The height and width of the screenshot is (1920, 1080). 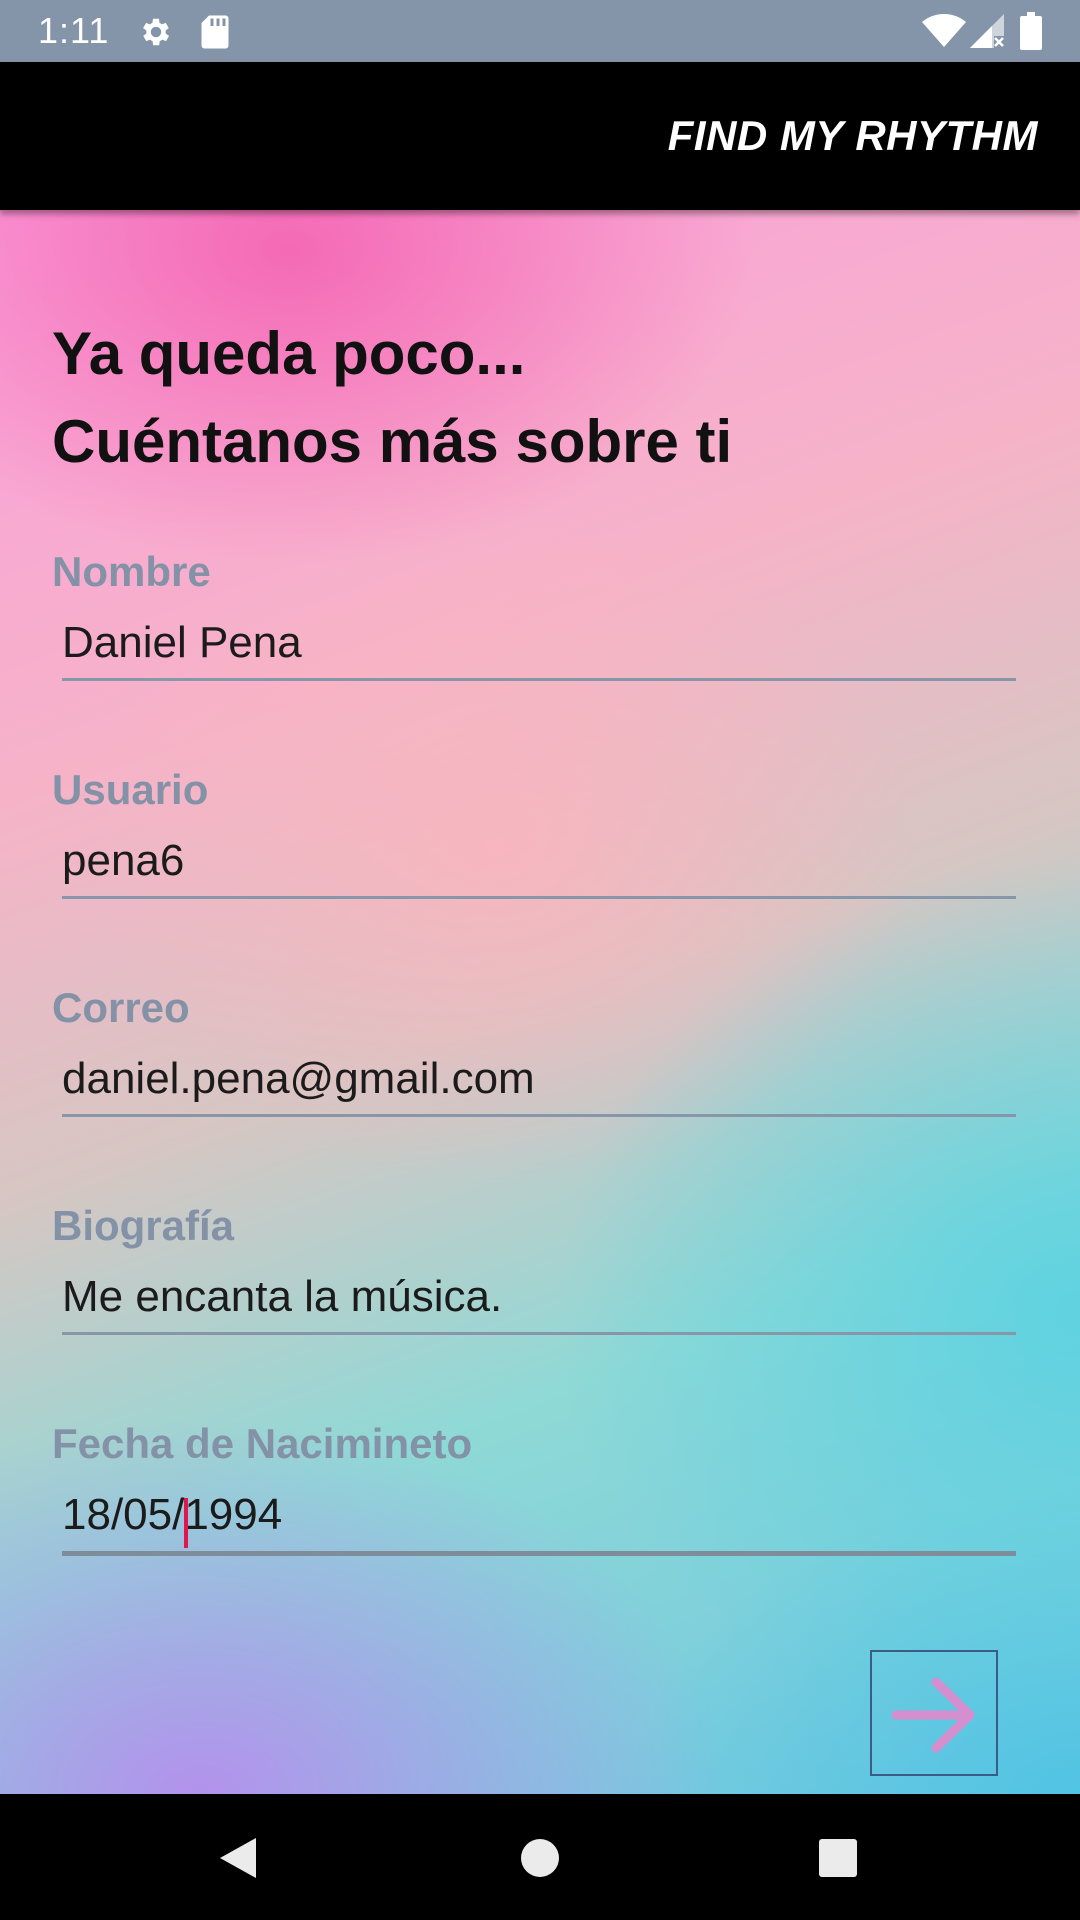 I want to click on back-icon, so click(x=238, y=1858).